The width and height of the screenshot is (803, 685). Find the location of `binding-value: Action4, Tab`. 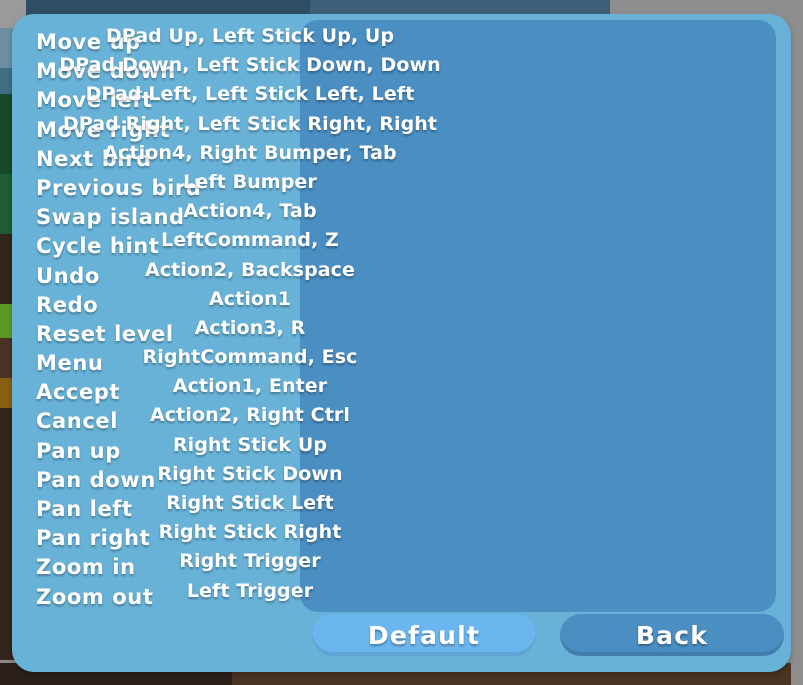

binding-value: Action4, Tab is located at coordinates (250, 211).